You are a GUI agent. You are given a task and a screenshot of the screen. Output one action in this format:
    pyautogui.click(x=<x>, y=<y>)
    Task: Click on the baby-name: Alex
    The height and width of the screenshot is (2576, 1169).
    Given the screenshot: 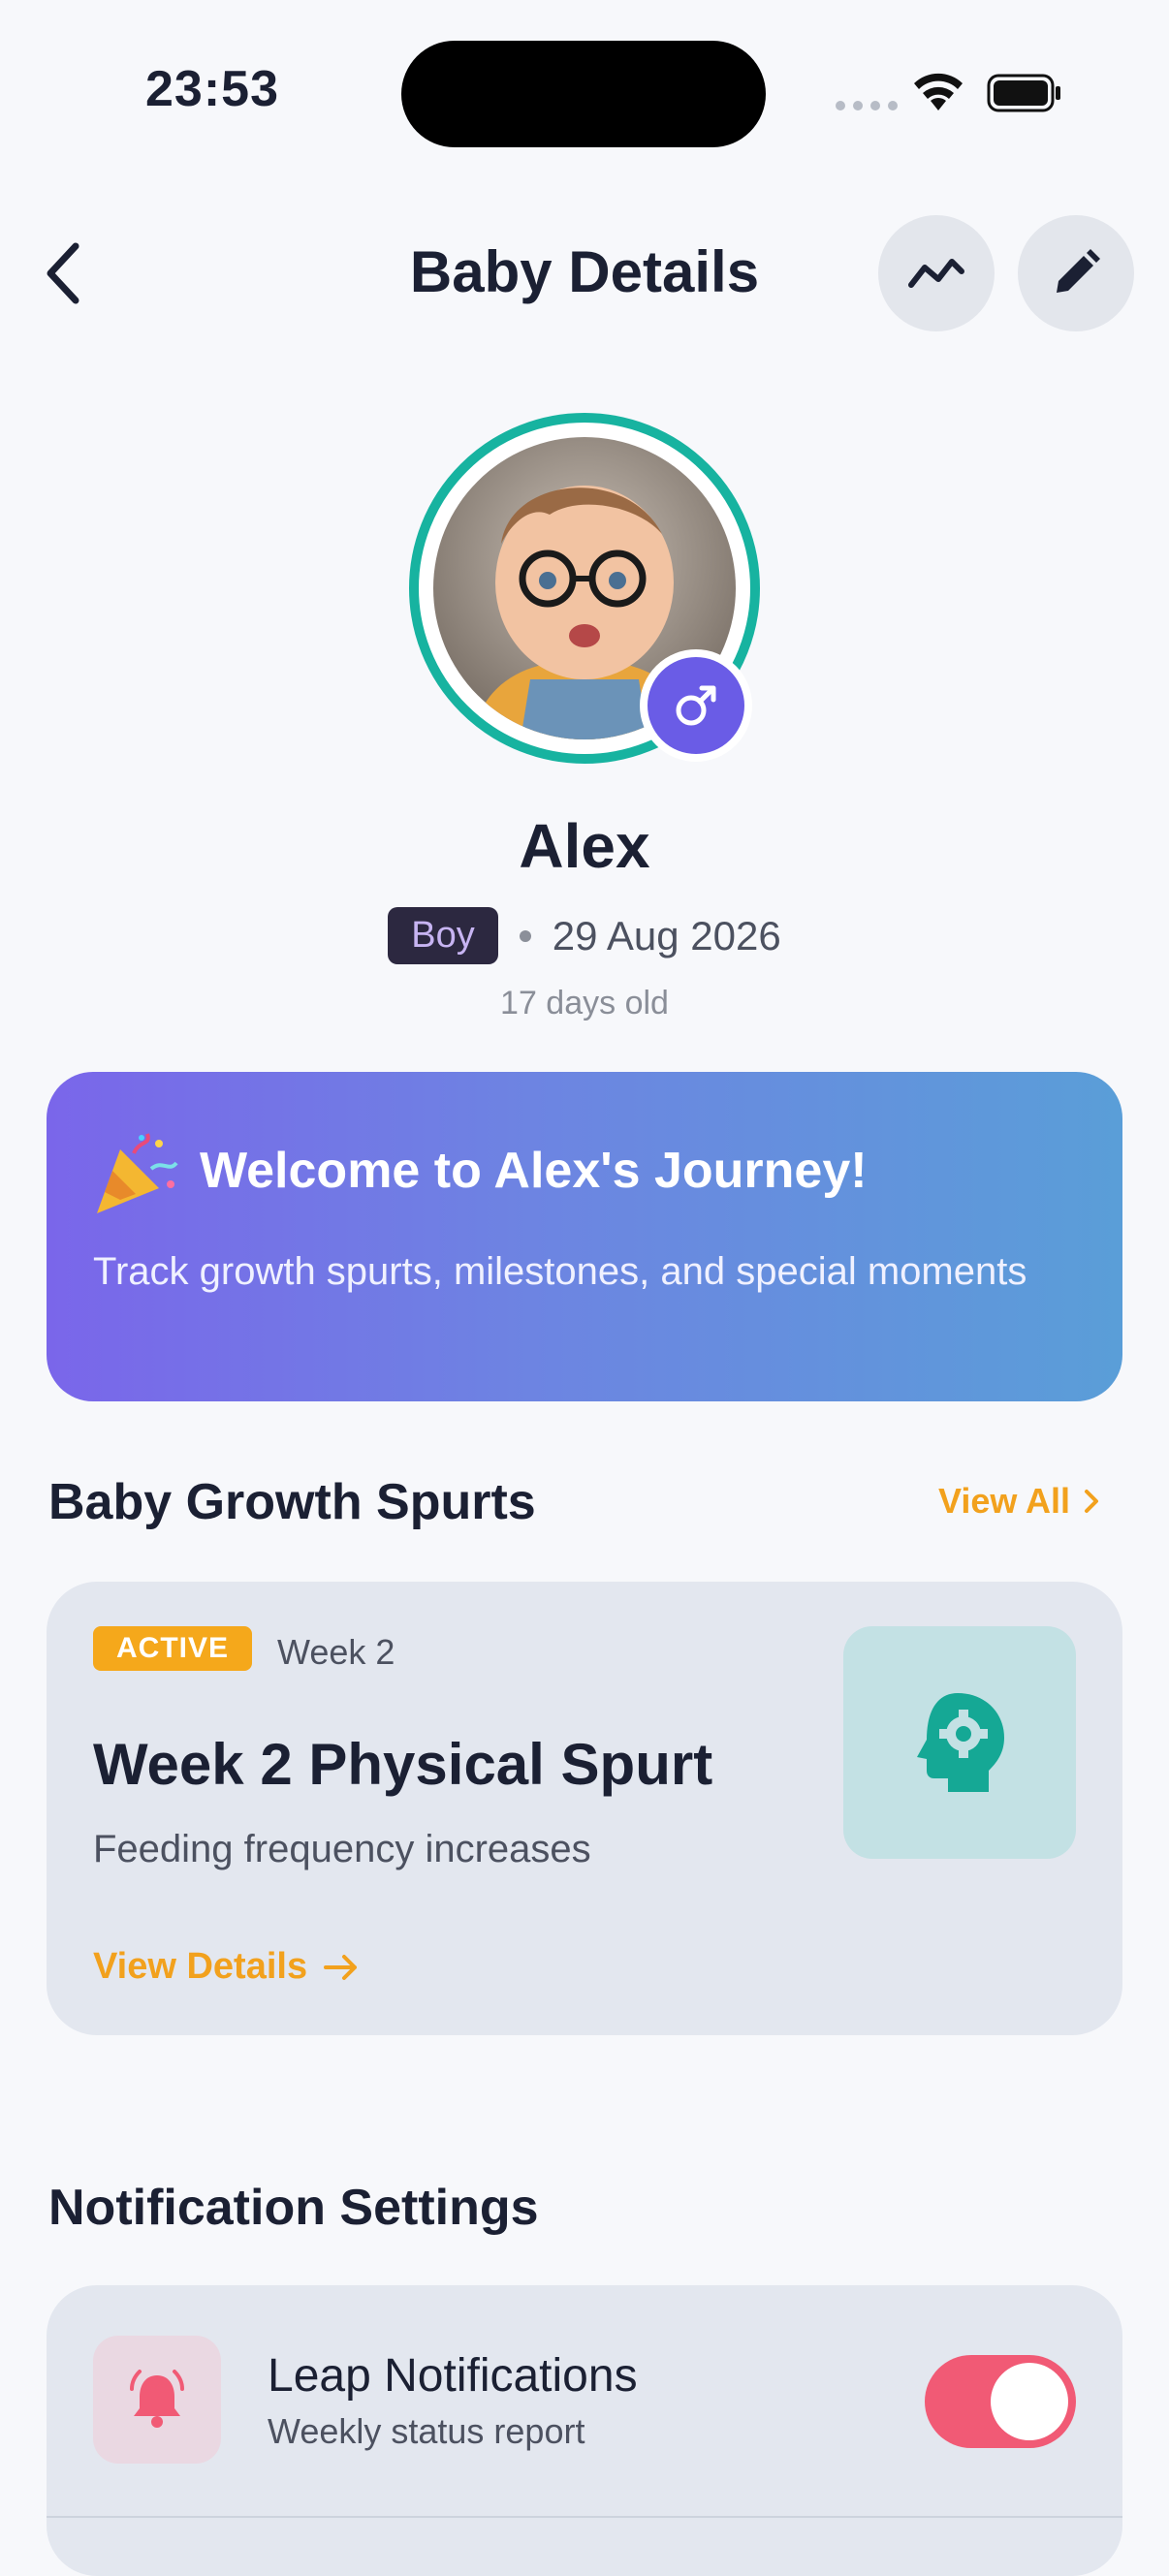 What is the action you would take?
    pyautogui.click(x=584, y=846)
    